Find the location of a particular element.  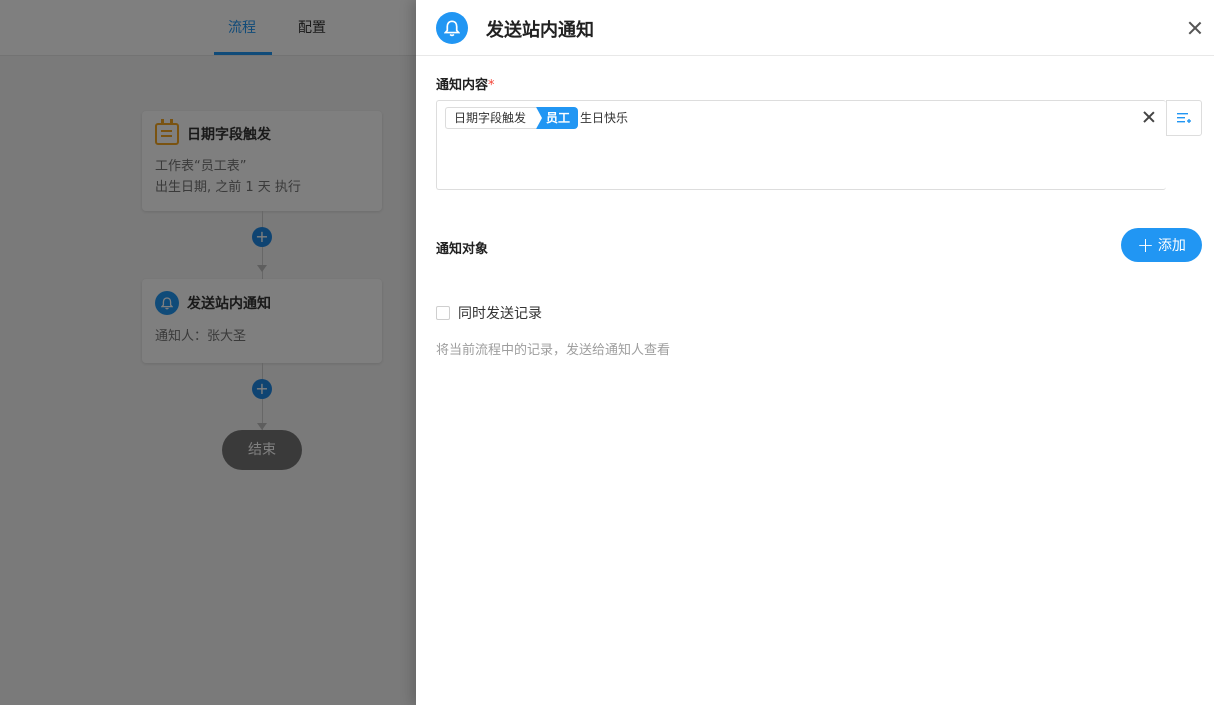

content-label: 通知内容* is located at coordinates (465, 83).